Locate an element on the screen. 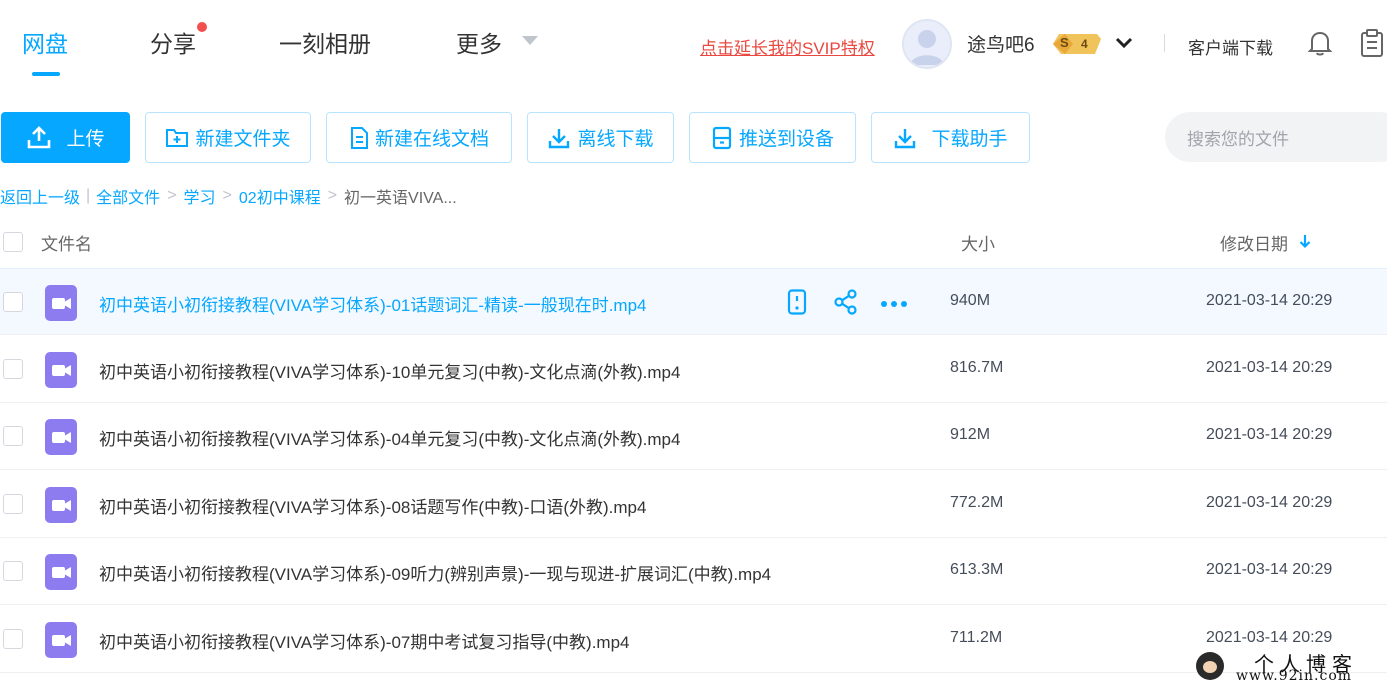  clipboard-icon is located at coordinates (1372, 45).